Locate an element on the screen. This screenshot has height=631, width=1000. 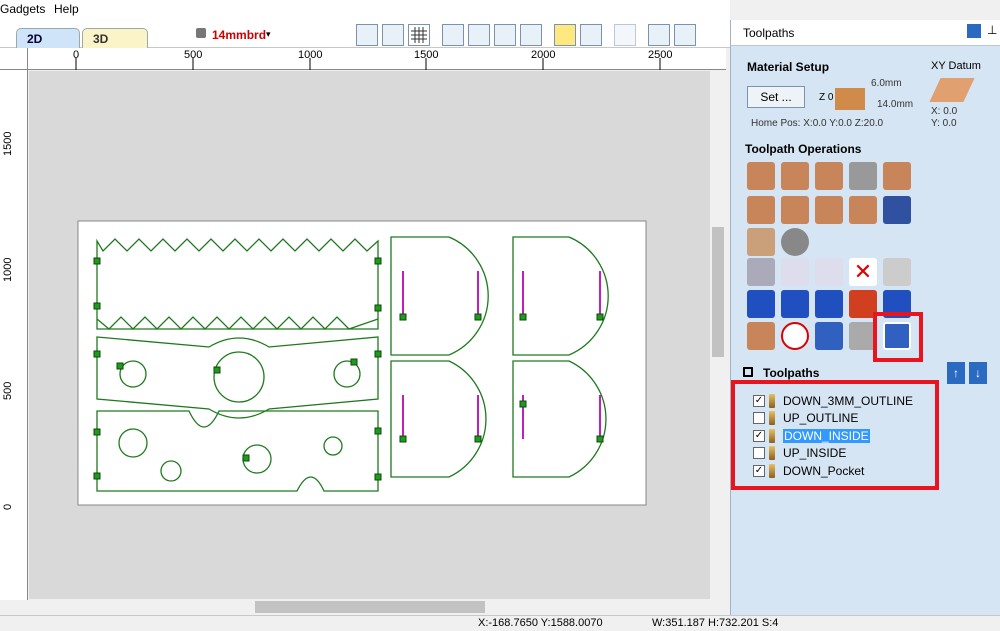
3d-finishing-icon is located at coordinates (795, 242).